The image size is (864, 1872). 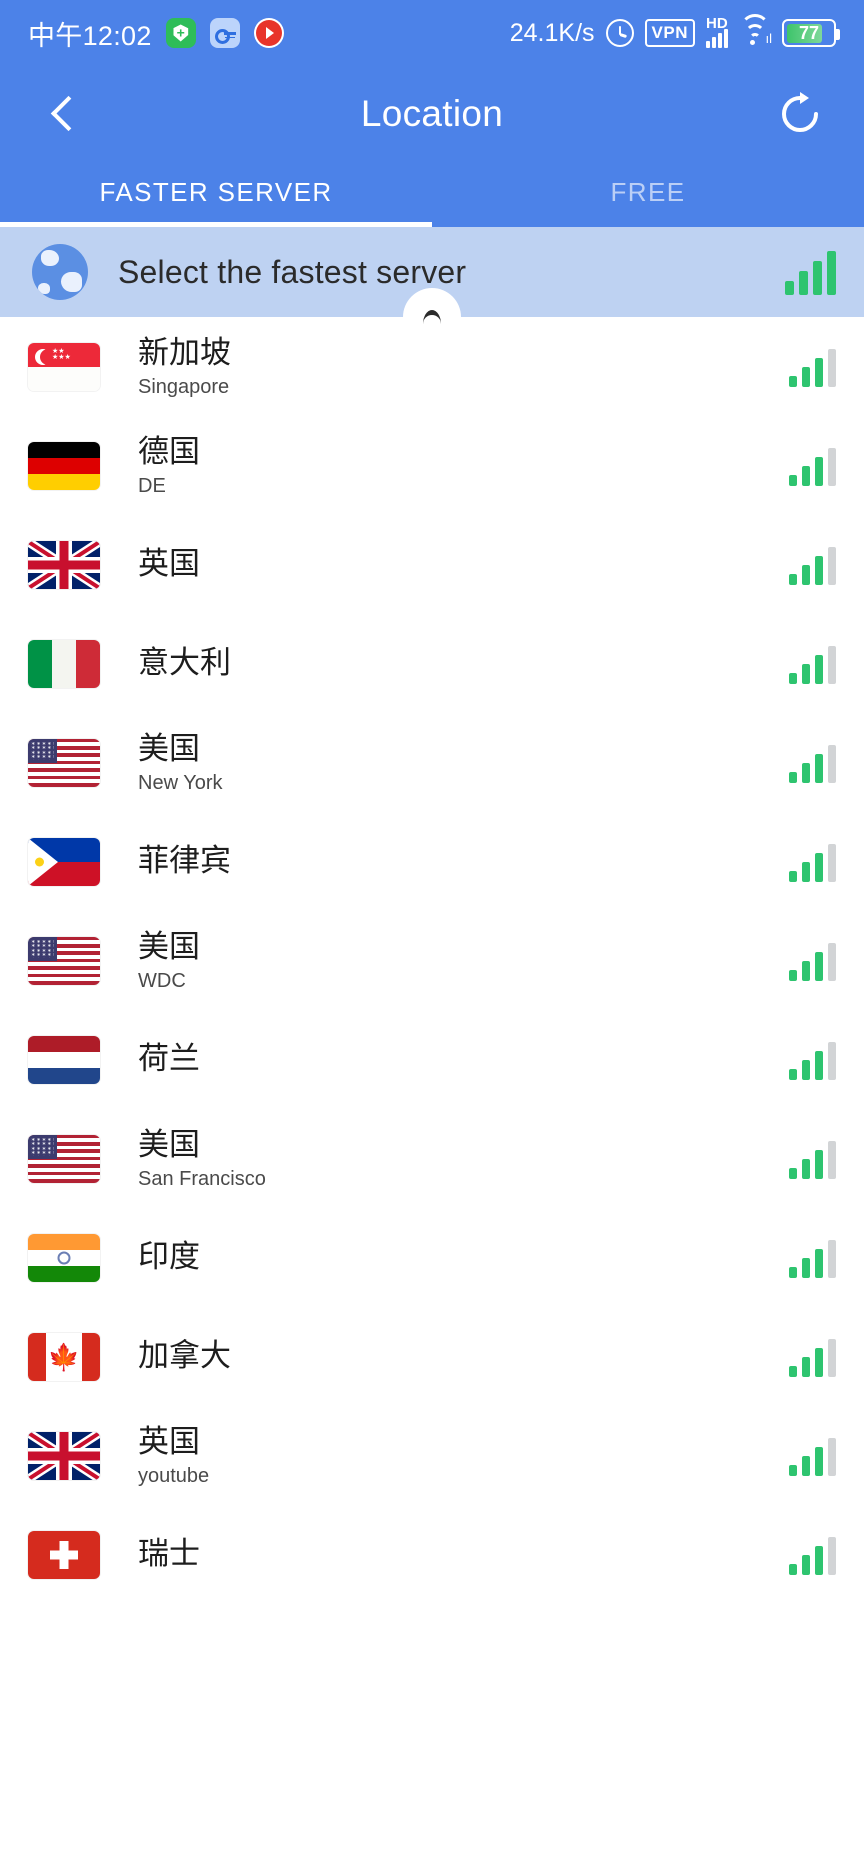 What do you see at coordinates (64, 465) in the screenshot?
I see `flag-de-icon` at bounding box center [64, 465].